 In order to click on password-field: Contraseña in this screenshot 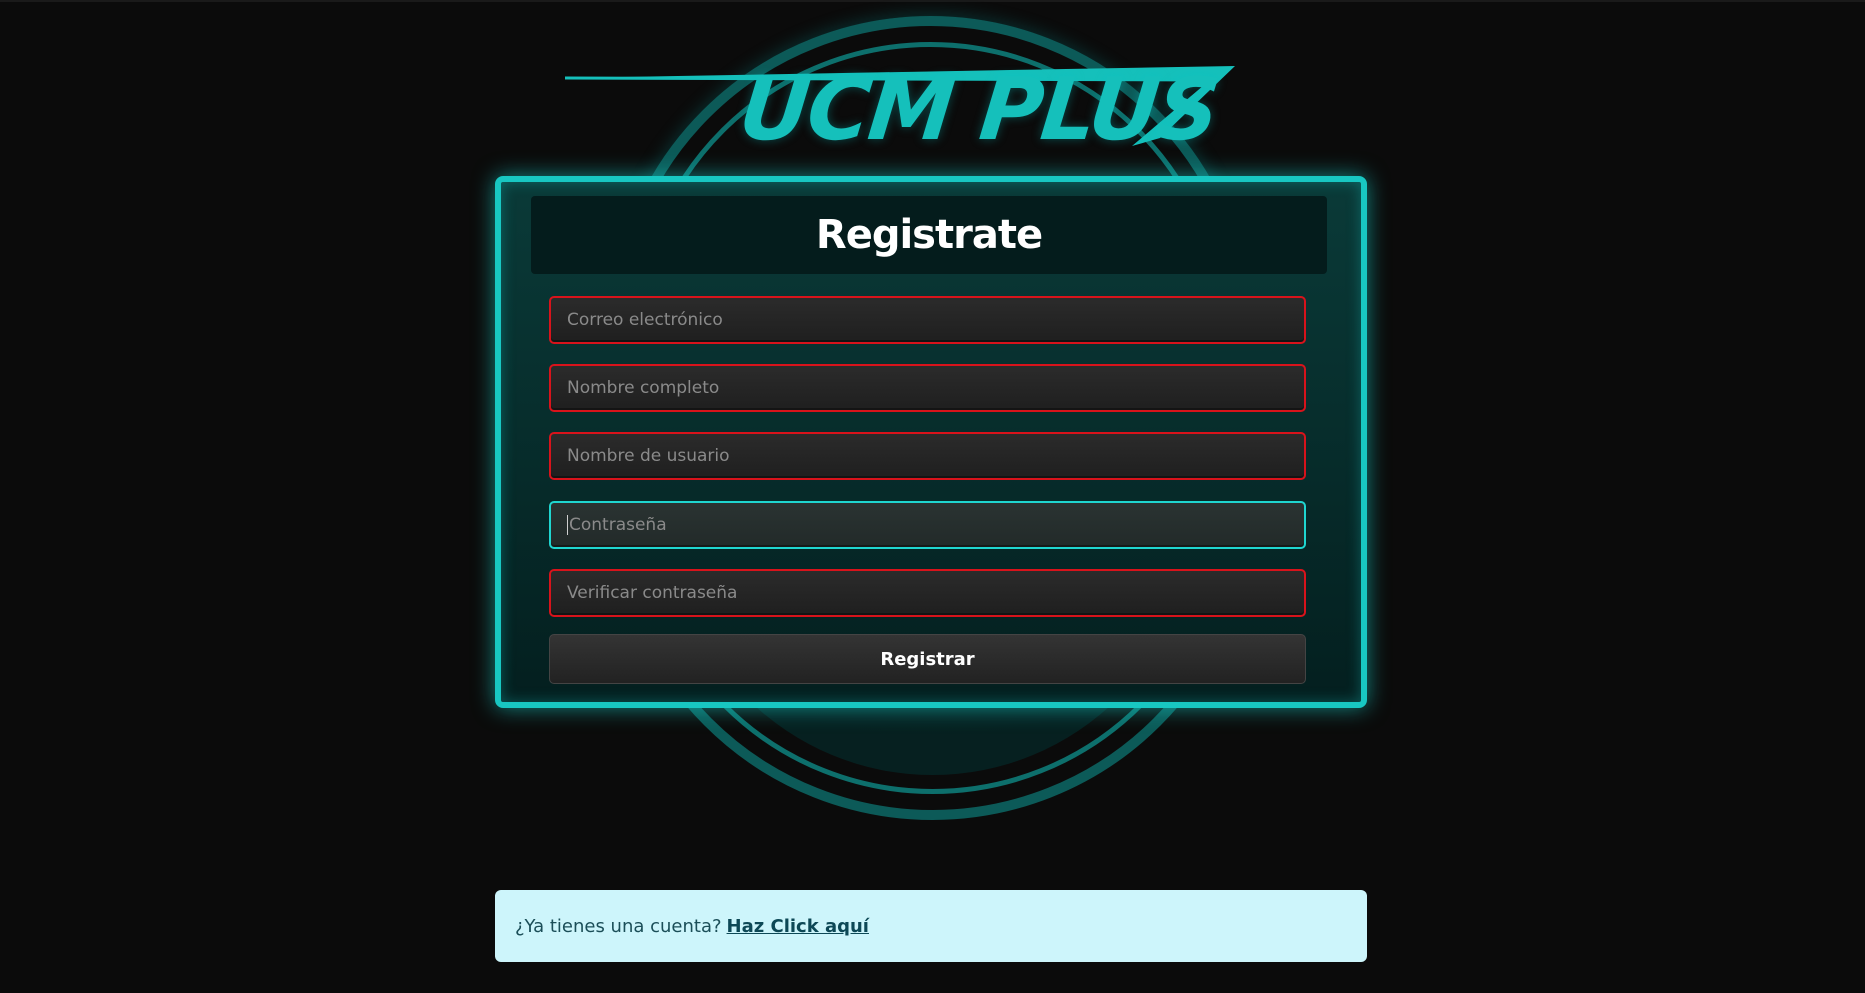, I will do `click(927, 525)`.